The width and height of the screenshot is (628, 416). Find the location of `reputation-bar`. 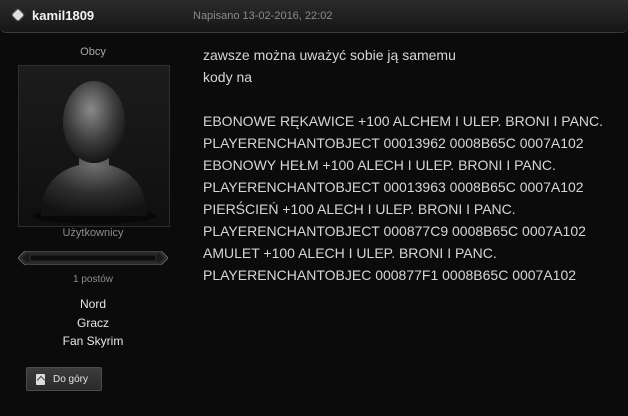

reputation-bar is located at coordinates (93, 258).